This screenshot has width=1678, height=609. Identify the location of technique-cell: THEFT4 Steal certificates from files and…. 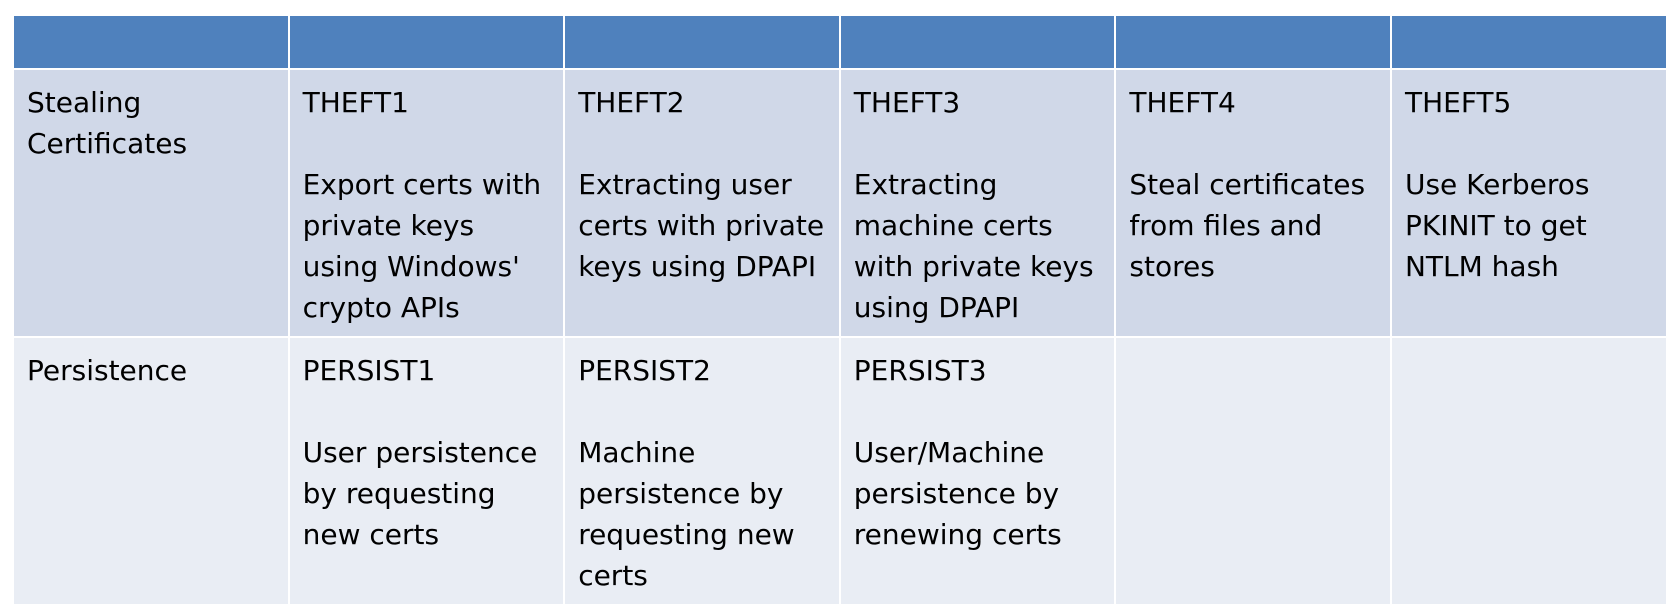
(1253, 203).